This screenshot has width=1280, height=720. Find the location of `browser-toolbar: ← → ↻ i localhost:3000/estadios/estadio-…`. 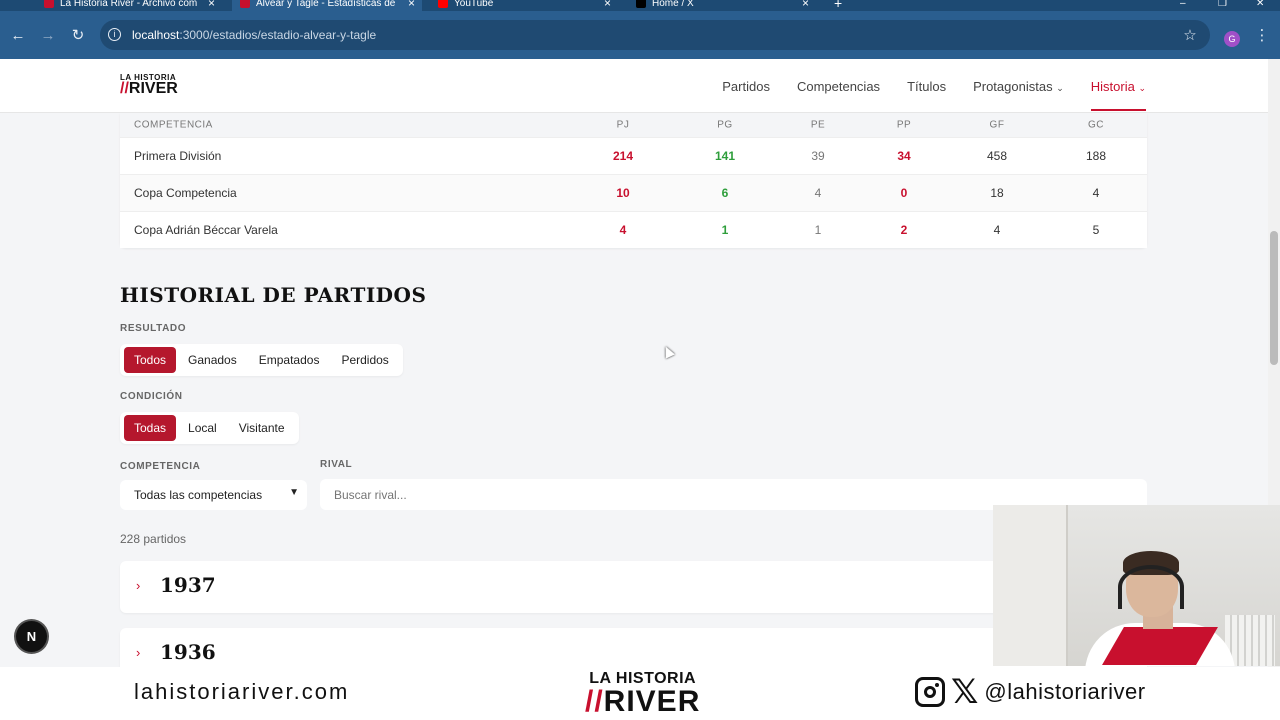

browser-toolbar: ← → ↻ i localhost:3000/estadios/estadio-… is located at coordinates (640, 35).